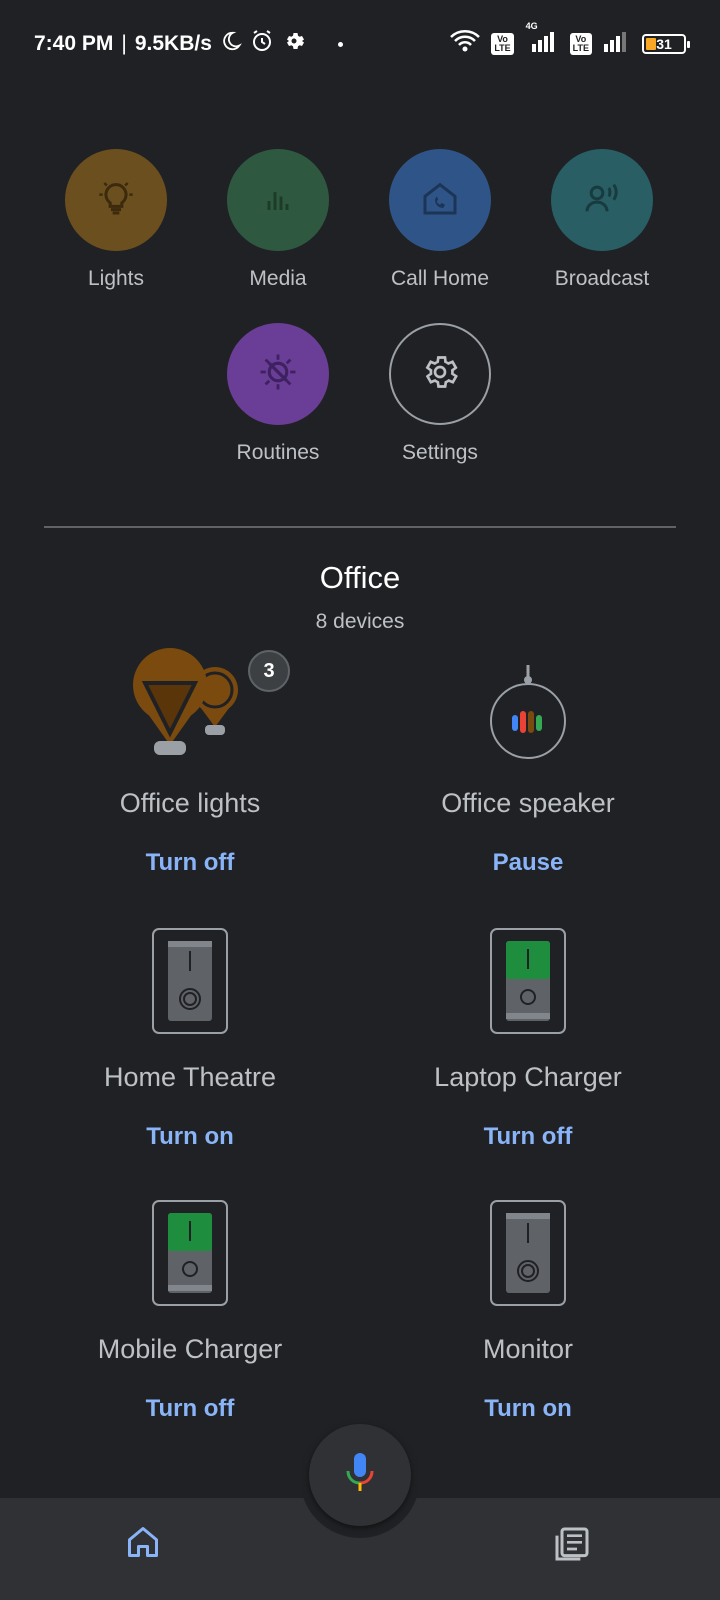 The width and height of the screenshot is (720, 1600). I want to click on gear-icon, so click(440, 374).